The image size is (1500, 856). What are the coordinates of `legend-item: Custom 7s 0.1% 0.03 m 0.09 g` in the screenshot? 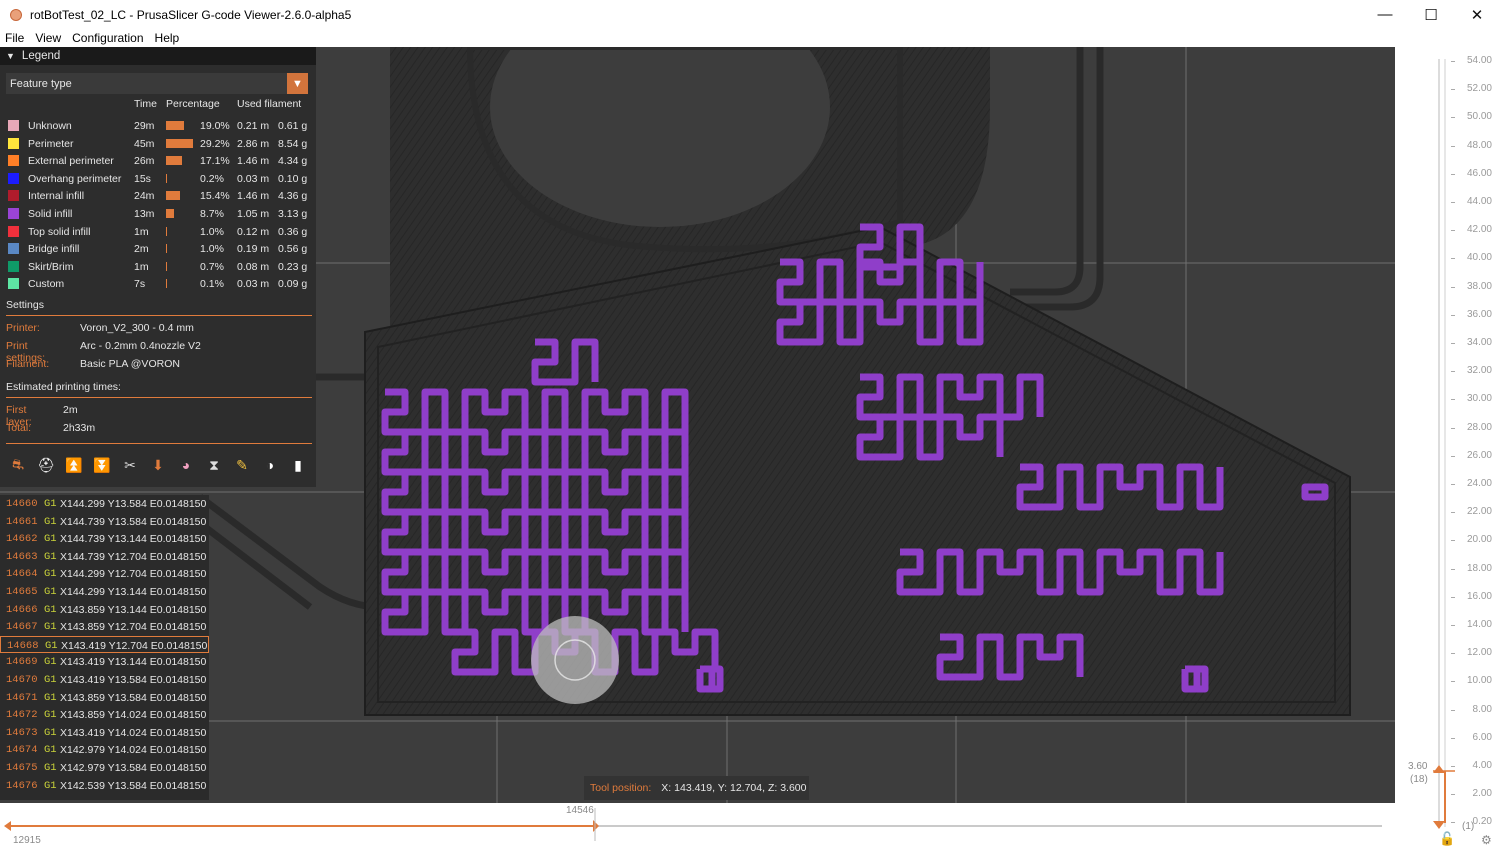 It's located at (158, 283).